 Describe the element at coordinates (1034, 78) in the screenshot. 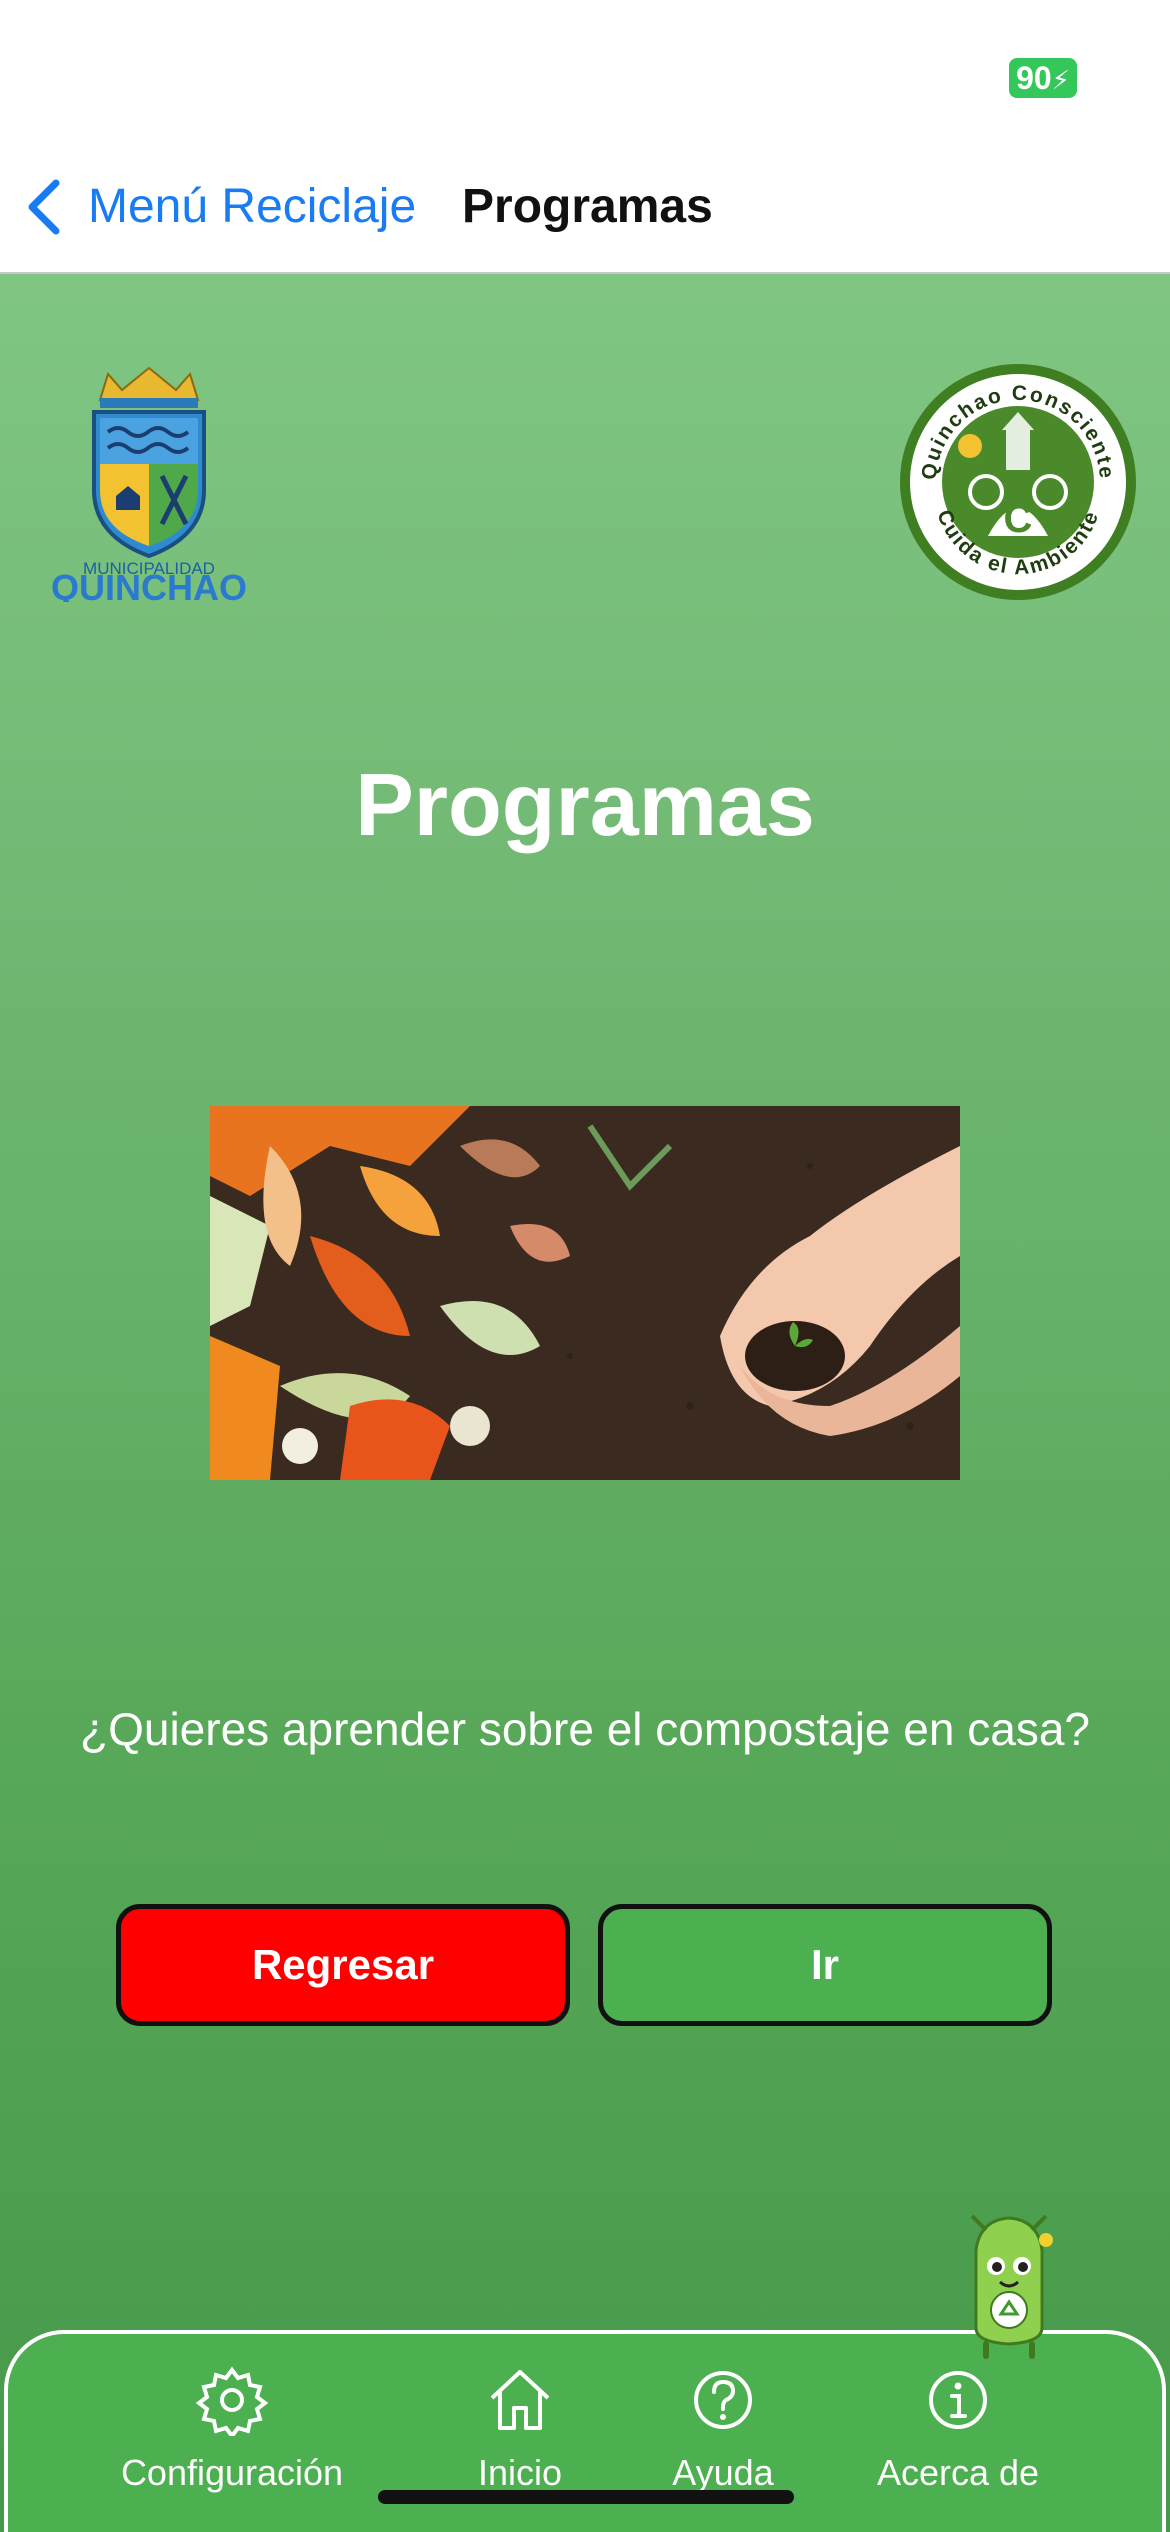

I see `battery-level: 90` at that location.